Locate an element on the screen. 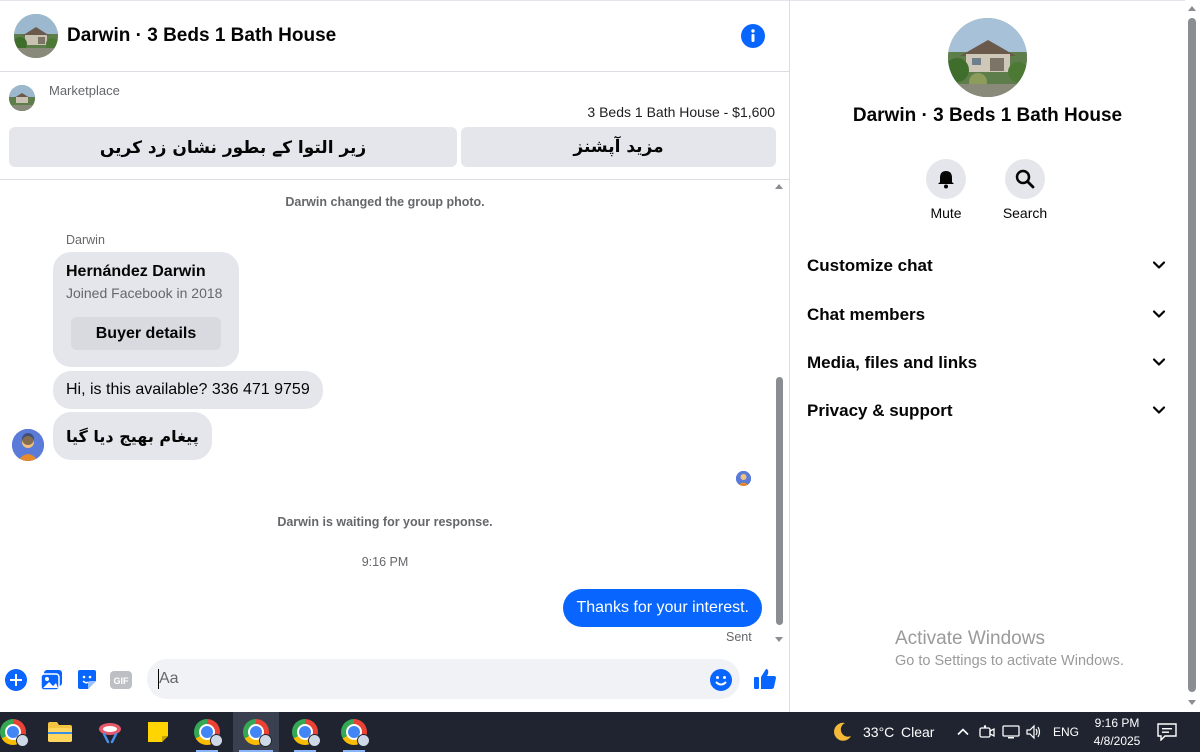 The height and width of the screenshot is (752, 1200). thumbs-up-icon is located at coordinates (765, 679).